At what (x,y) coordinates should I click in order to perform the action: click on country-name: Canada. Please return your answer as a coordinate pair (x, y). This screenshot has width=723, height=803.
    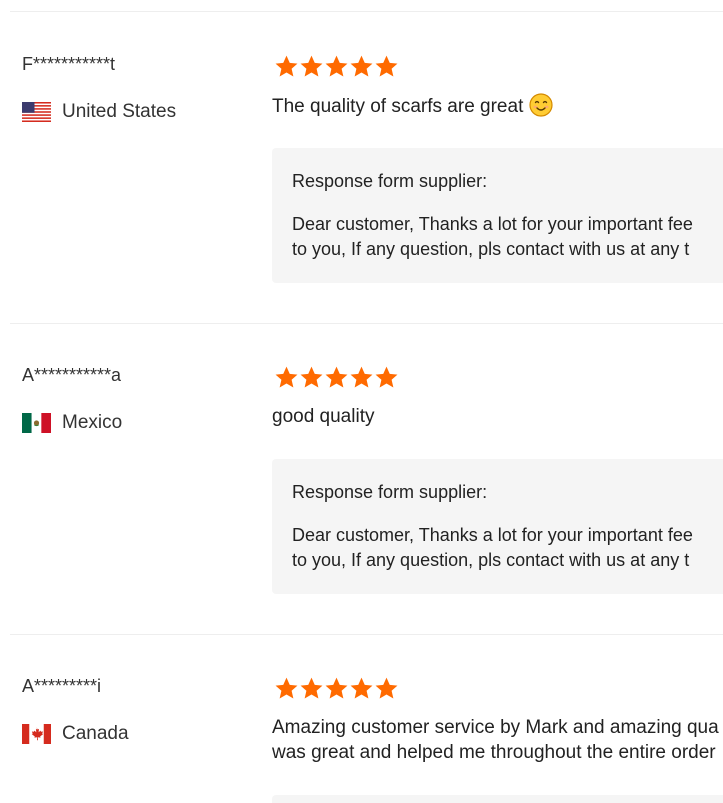
    Looking at the image, I should click on (95, 733).